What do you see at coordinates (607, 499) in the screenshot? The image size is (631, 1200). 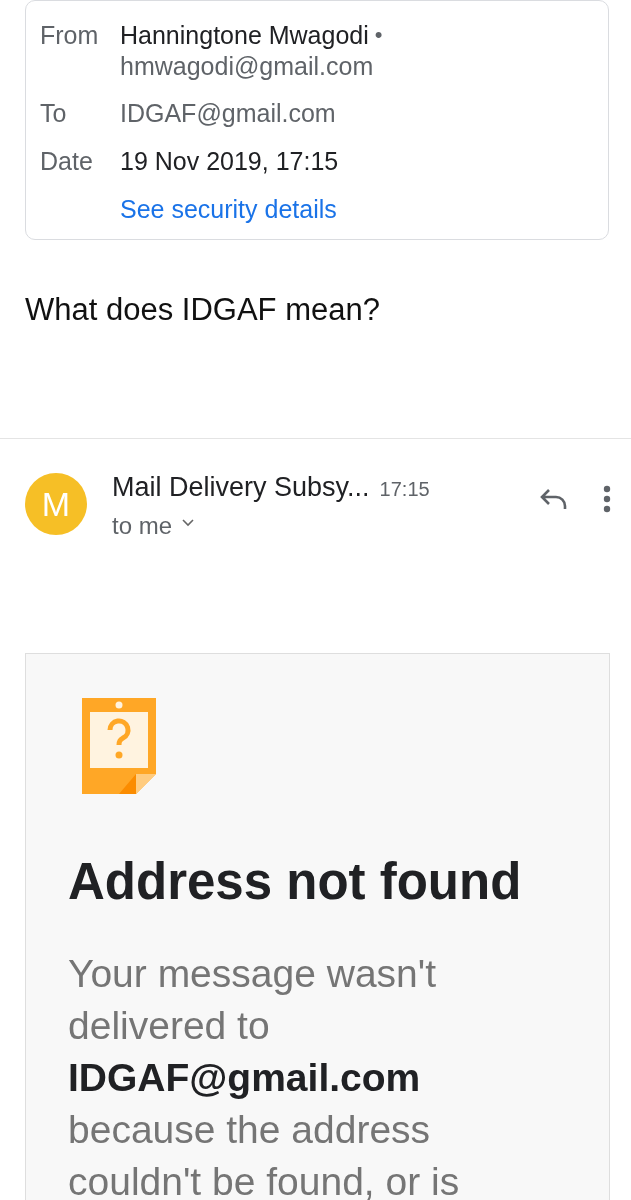 I see `more-options-icon` at bounding box center [607, 499].